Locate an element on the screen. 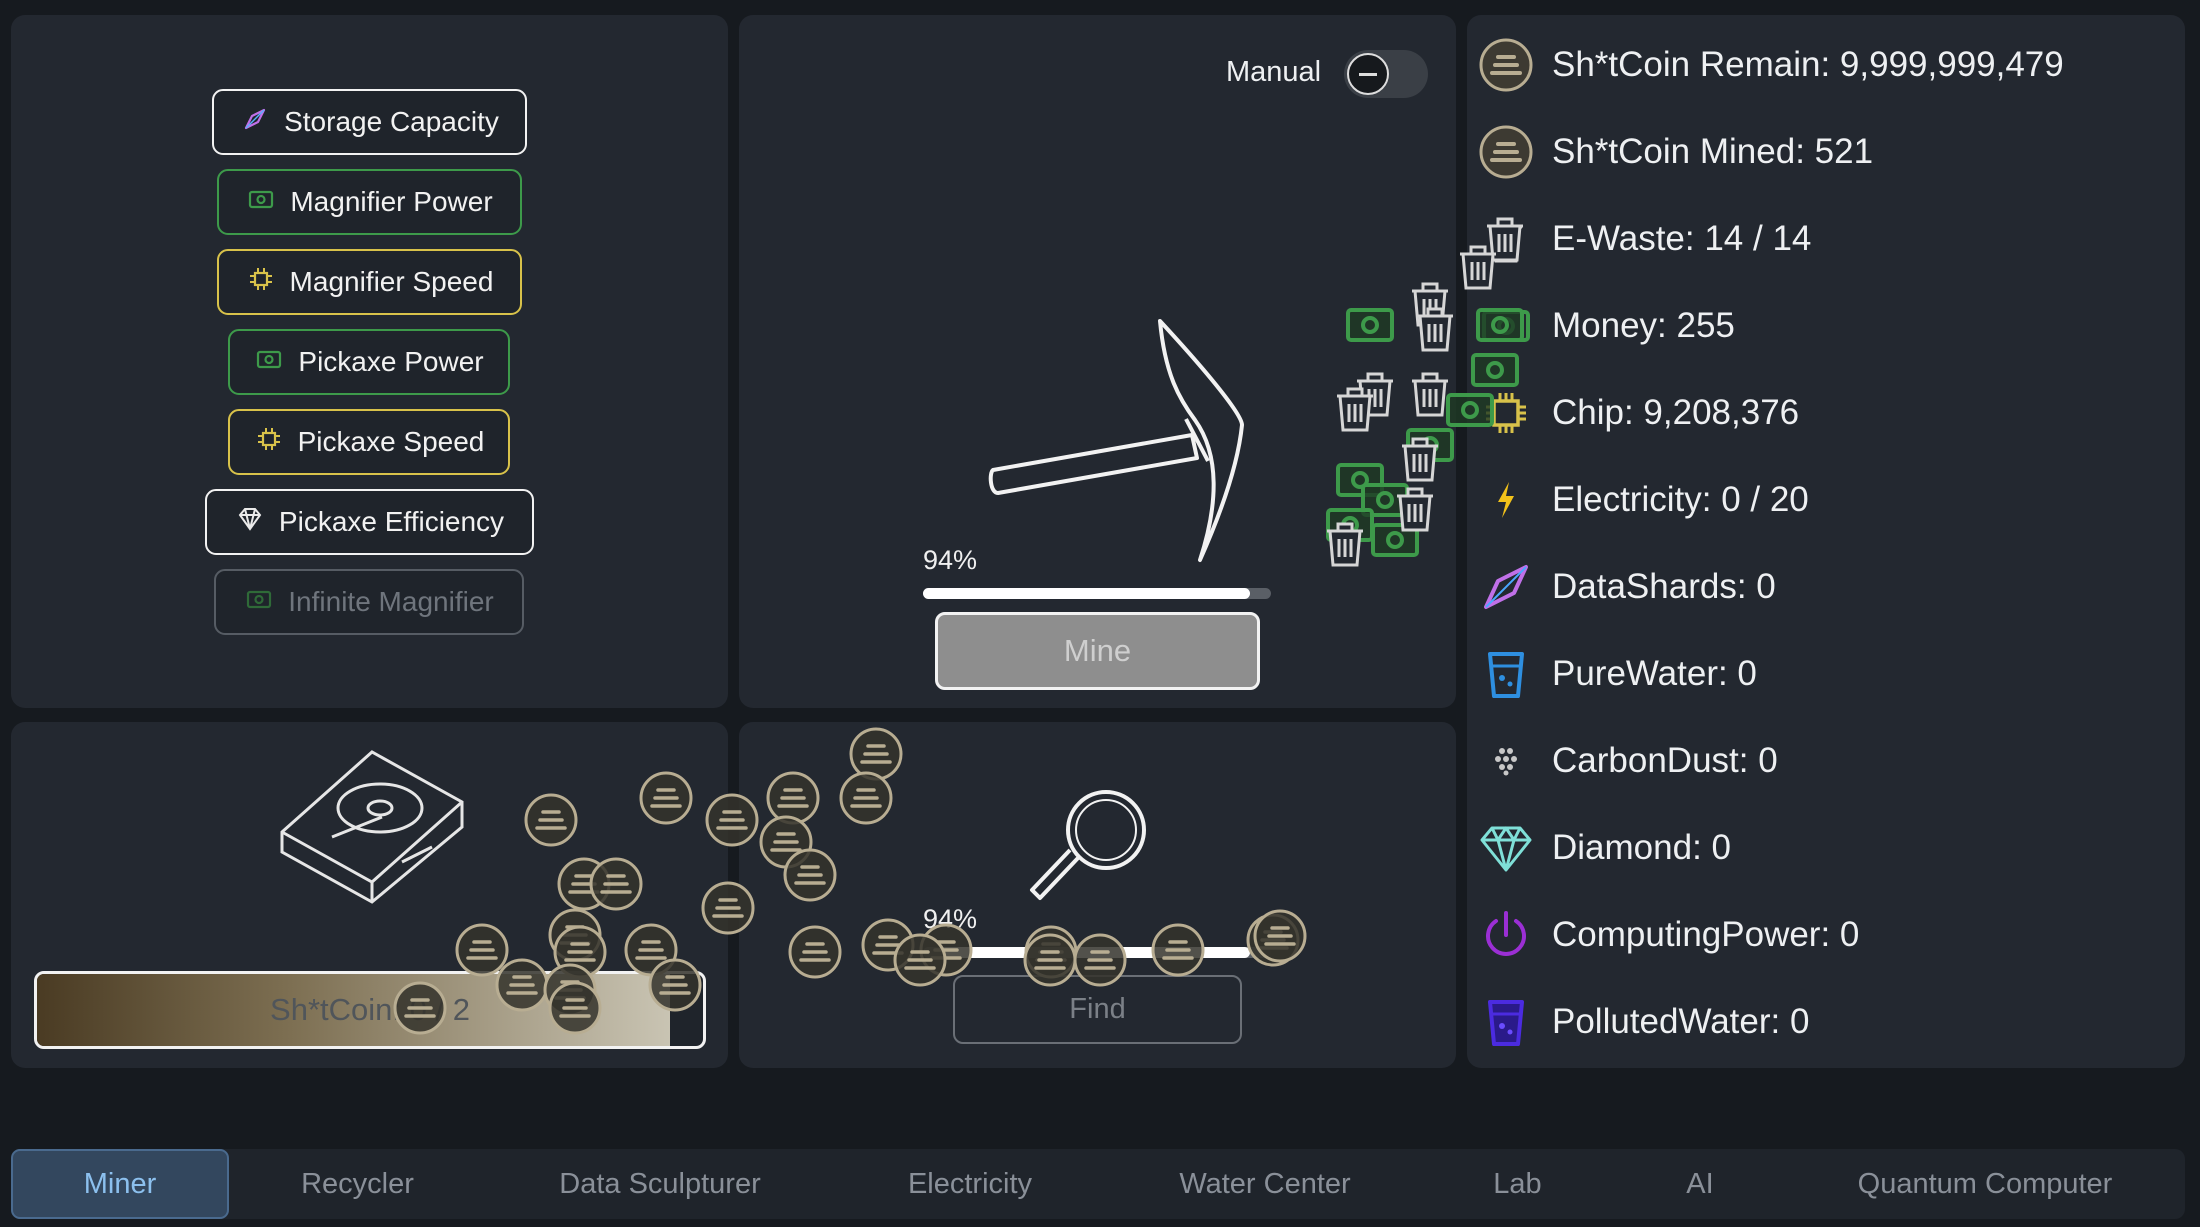  trash-icon is located at coordinates (1506, 239).